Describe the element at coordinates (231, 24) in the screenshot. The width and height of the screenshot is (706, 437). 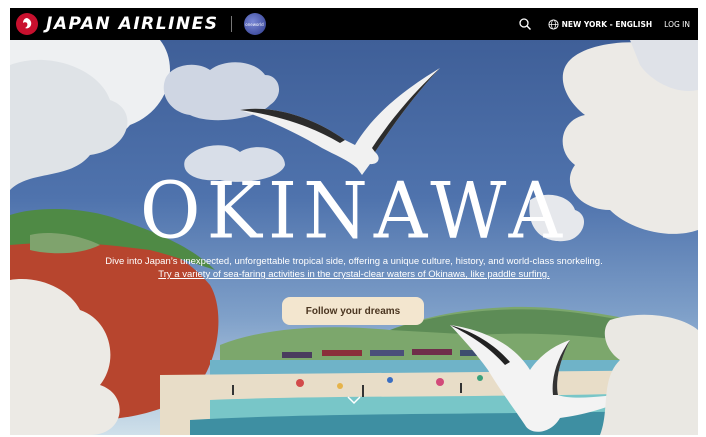
I see `nav-divider` at that location.